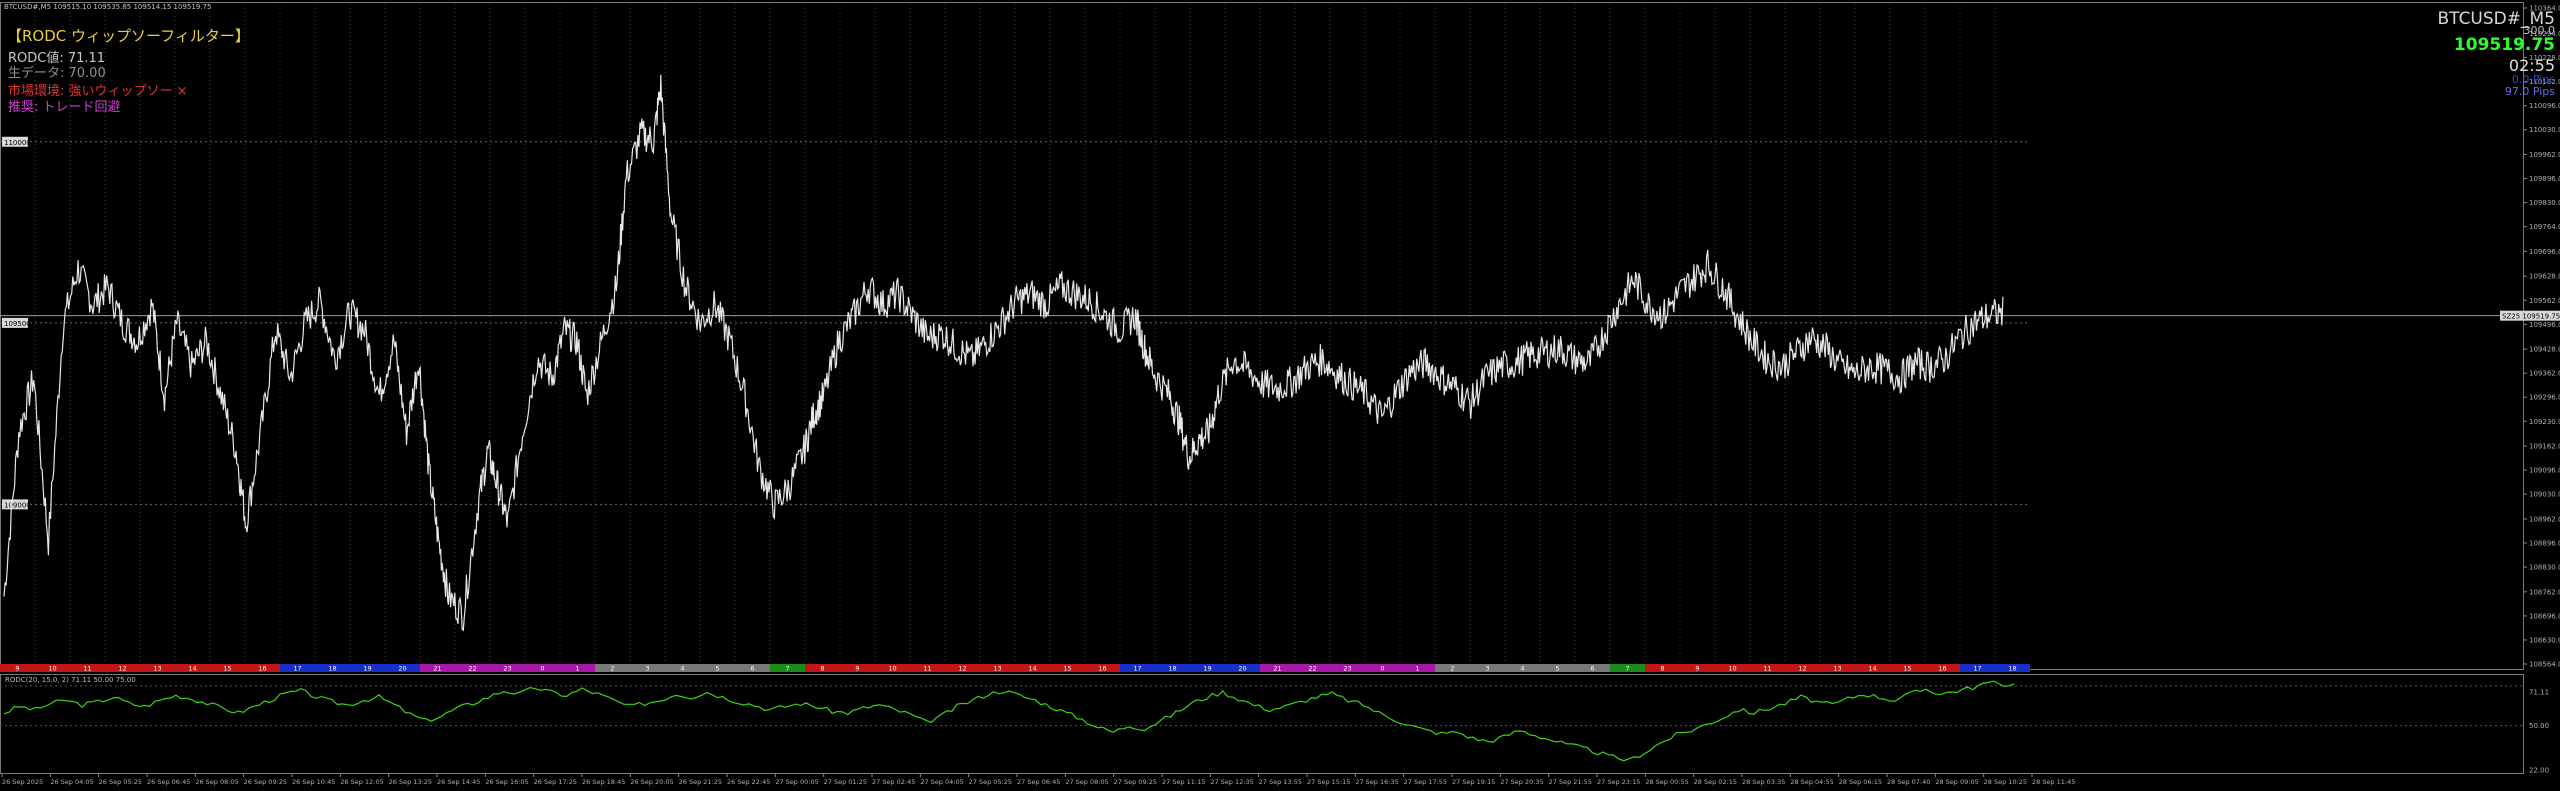 The height and width of the screenshot is (791, 2560). What do you see at coordinates (748, 782) in the screenshot?
I see `time-tick-label: 26 Sep 22:45` at bounding box center [748, 782].